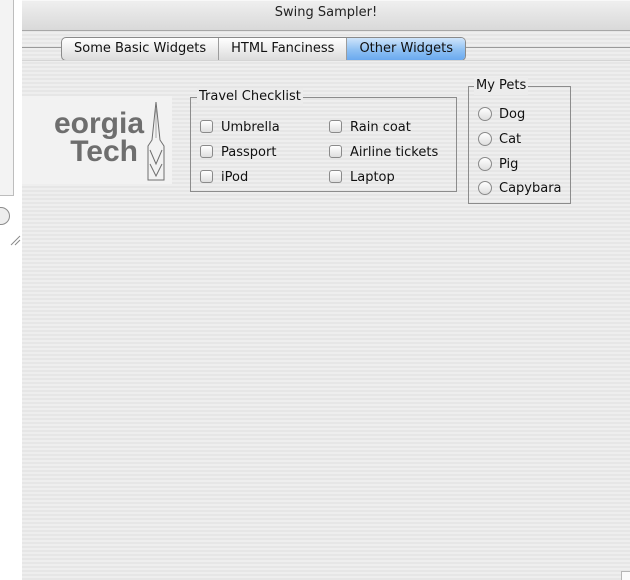 Image resolution: width=630 pixels, height=580 pixels. I want to click on content-top-edge, so click(326, 60).